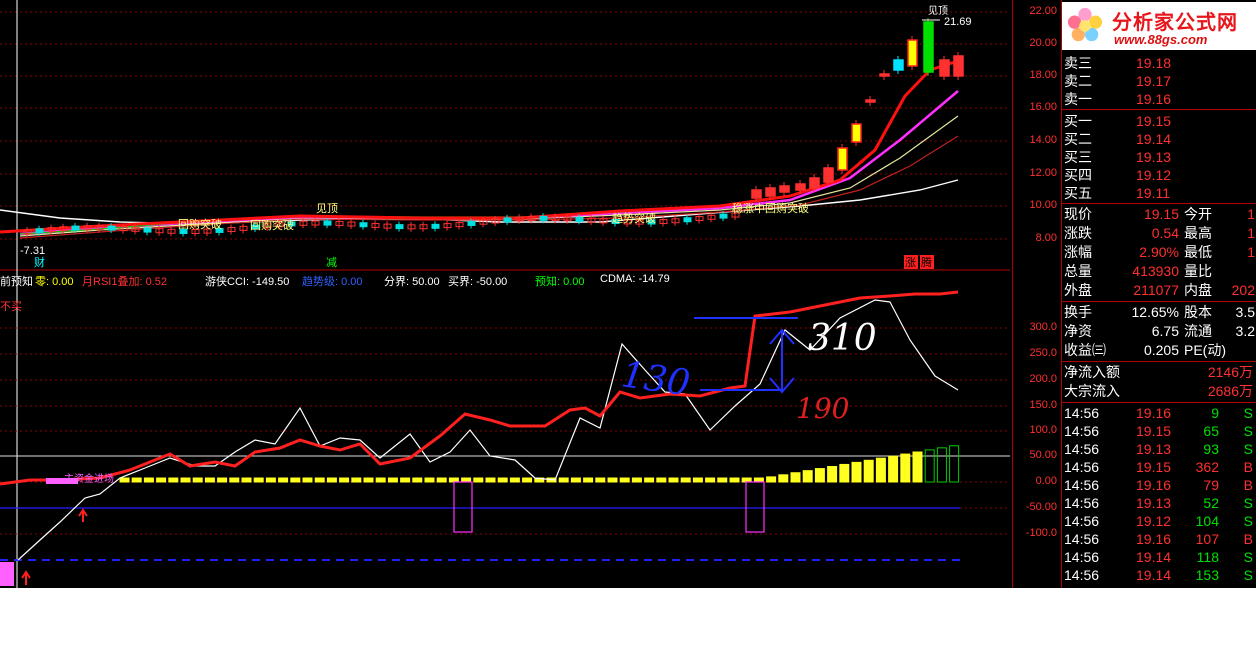 The height and width of the screenshot is (648, 1256). I want to click on ind-trend: 趋势级: 0.00, so click(332, 282).